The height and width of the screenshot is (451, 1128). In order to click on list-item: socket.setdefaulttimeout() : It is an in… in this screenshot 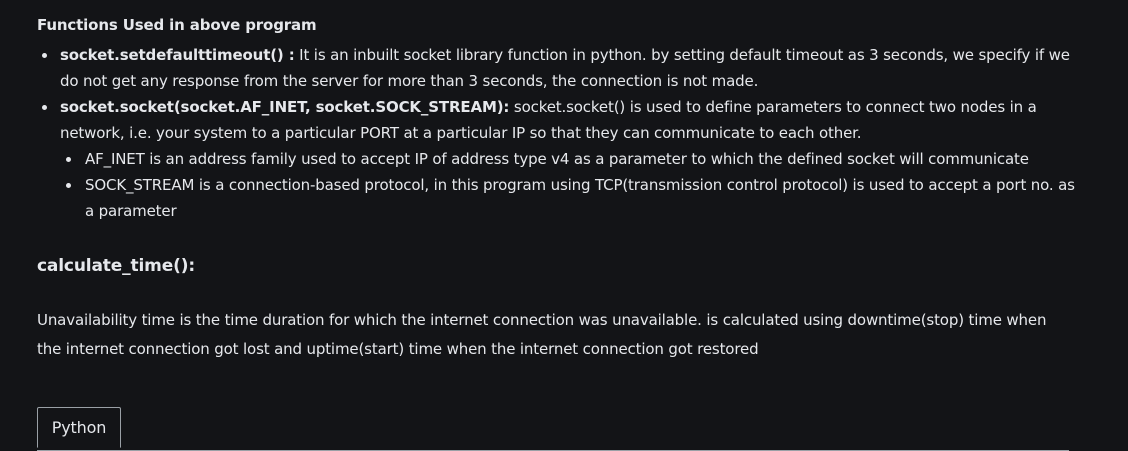, I will do `click(557, 68)`.